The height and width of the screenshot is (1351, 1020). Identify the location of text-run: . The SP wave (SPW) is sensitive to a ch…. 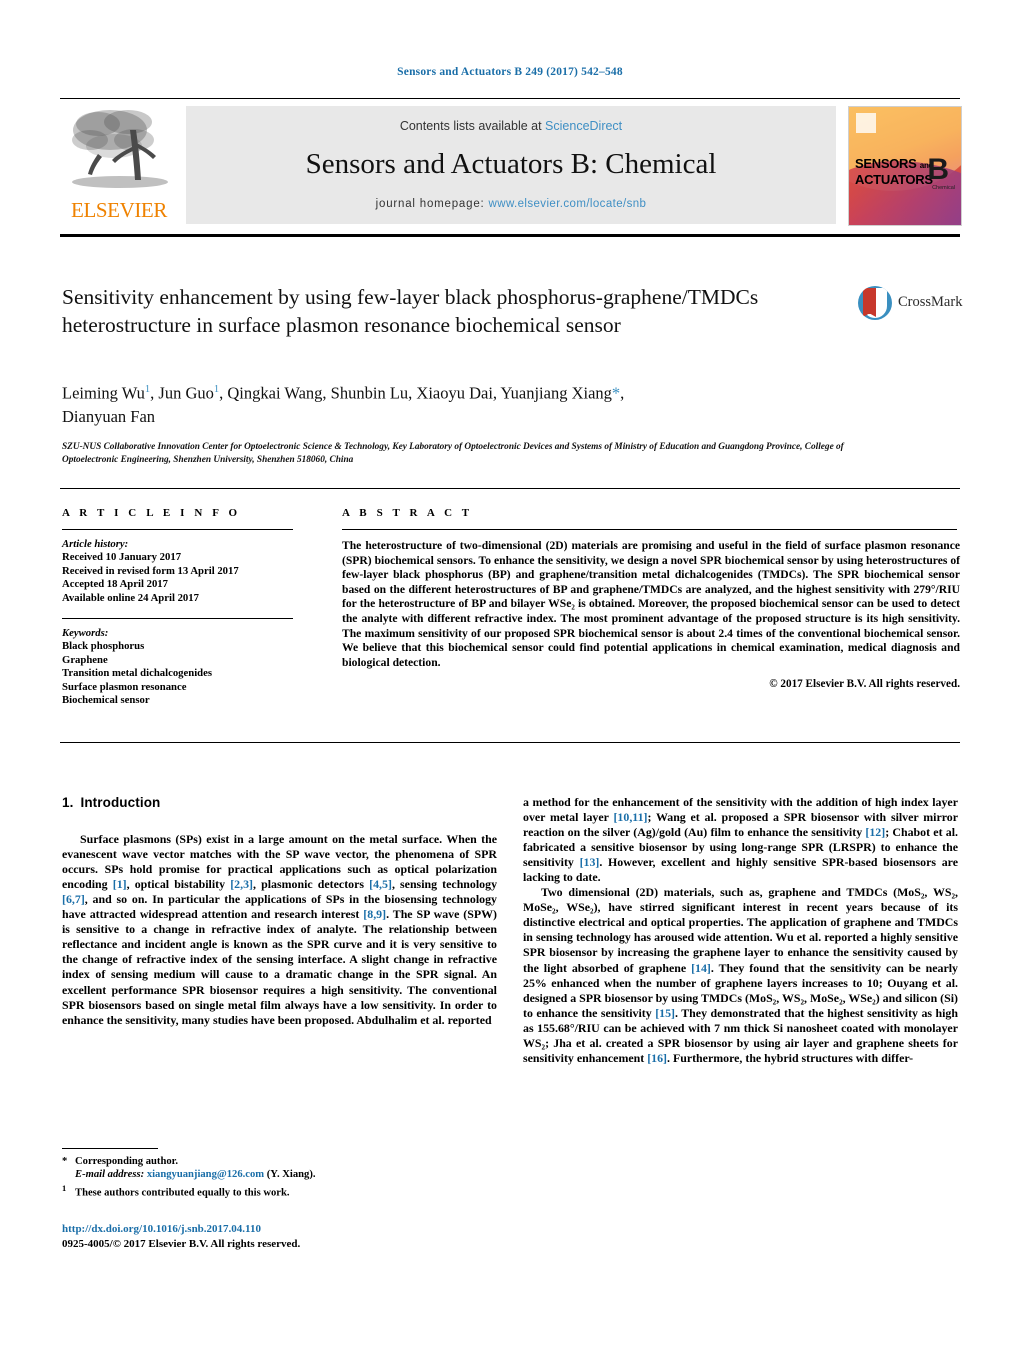
(279, 967).